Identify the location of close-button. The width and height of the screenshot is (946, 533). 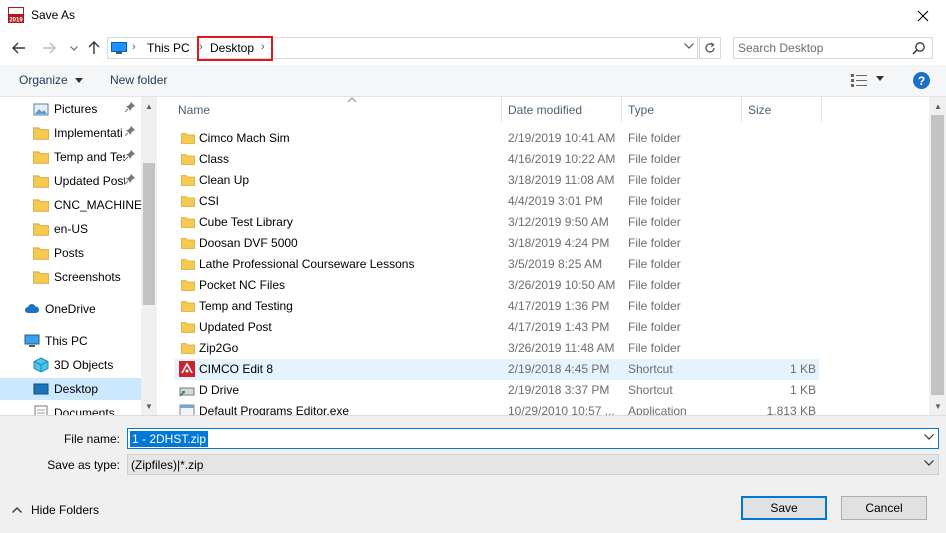
(923, 15).